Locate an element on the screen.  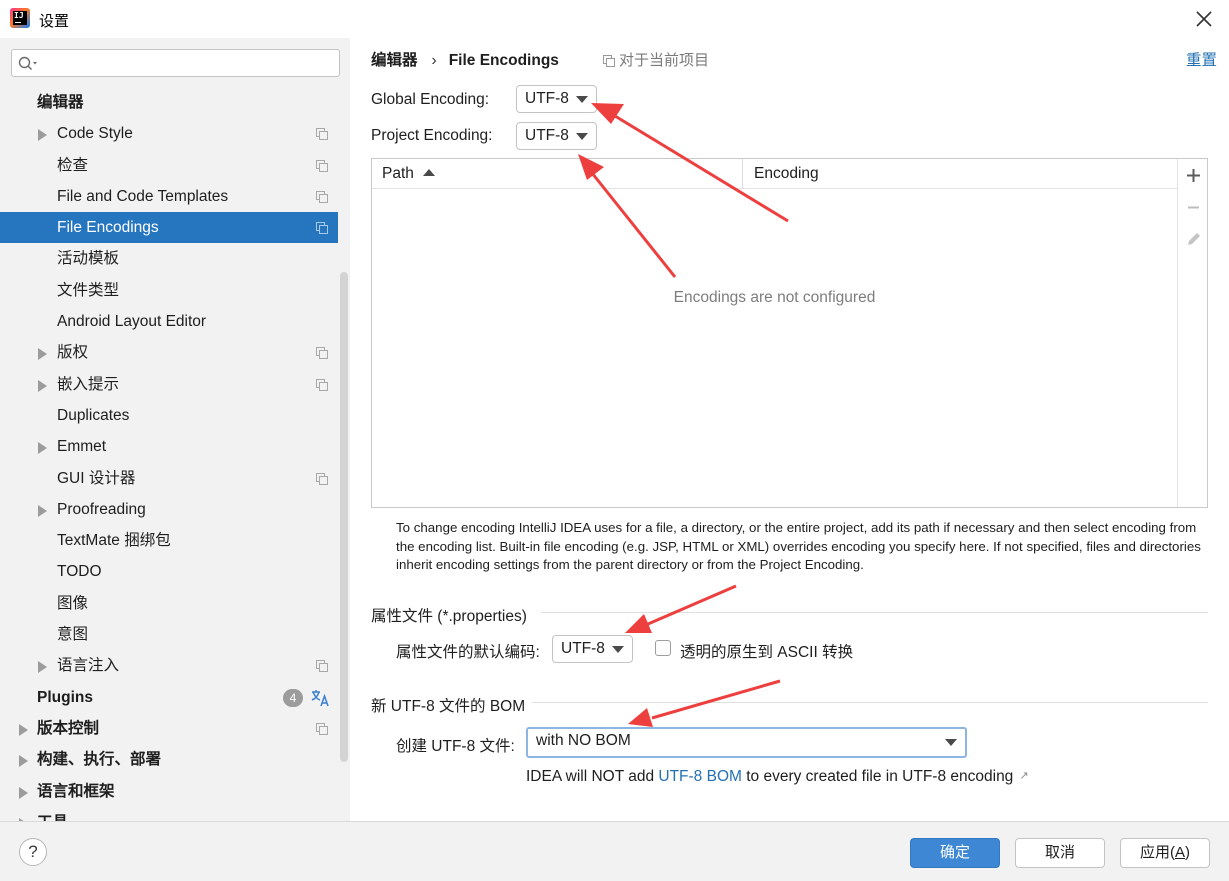
native-to-ascii-label: 透明的原生到 ASCII 转换 is located at coordinates (766, 651).